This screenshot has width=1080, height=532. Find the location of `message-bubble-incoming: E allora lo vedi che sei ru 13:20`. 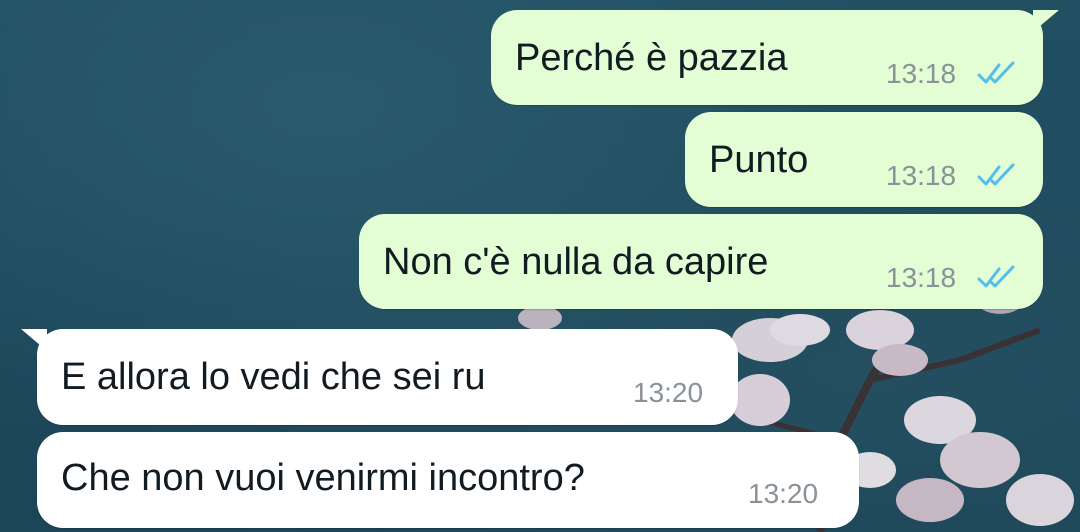

message-bubble-incoming: E allora lo vedi che sei ru 13:20 is located at coordinates (379, 377).